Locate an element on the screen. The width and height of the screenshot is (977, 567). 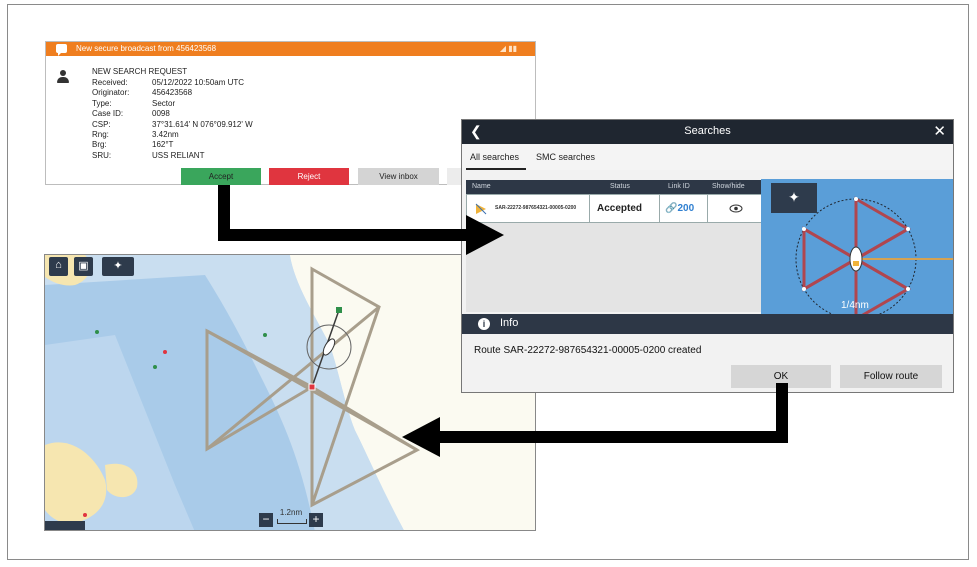
arrow-ok-to-chart is located at coordinates (612, 413).